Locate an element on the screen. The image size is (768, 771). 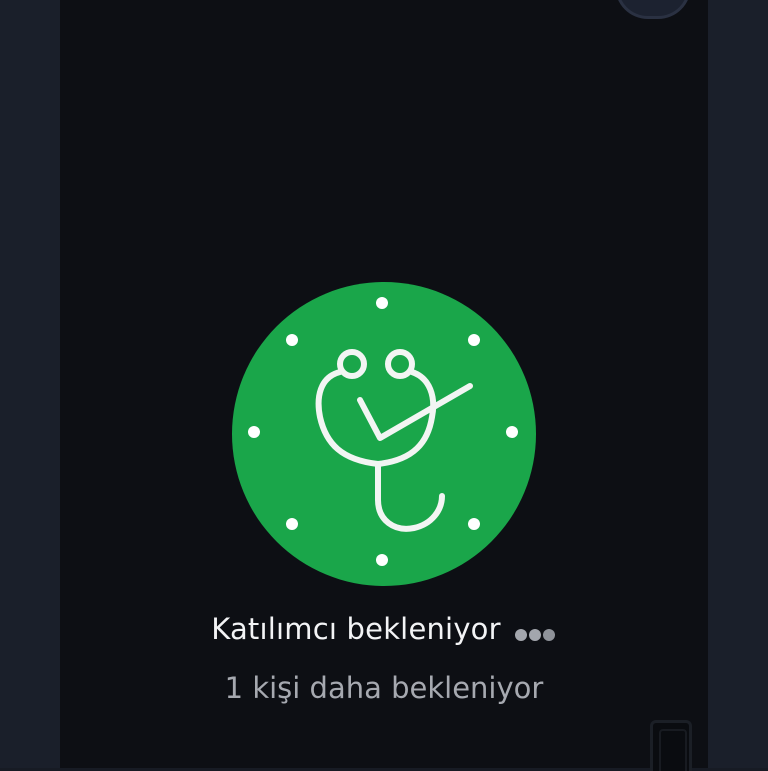
stethoscope-clock-icon is located at coordinates (383, 431).